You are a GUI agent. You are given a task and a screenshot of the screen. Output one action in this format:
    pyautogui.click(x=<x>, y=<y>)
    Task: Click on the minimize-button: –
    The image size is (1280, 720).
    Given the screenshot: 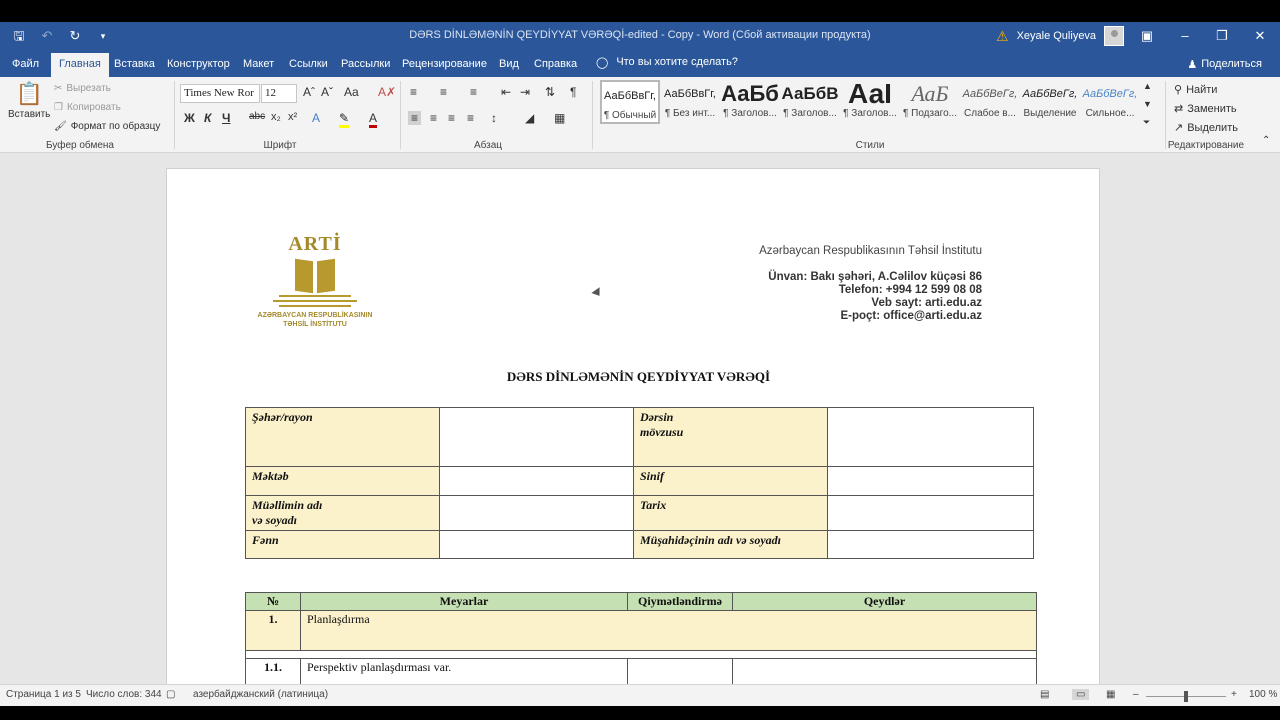 What is the action you would take?
    pyautogui.click(x=1185, y=36)
    